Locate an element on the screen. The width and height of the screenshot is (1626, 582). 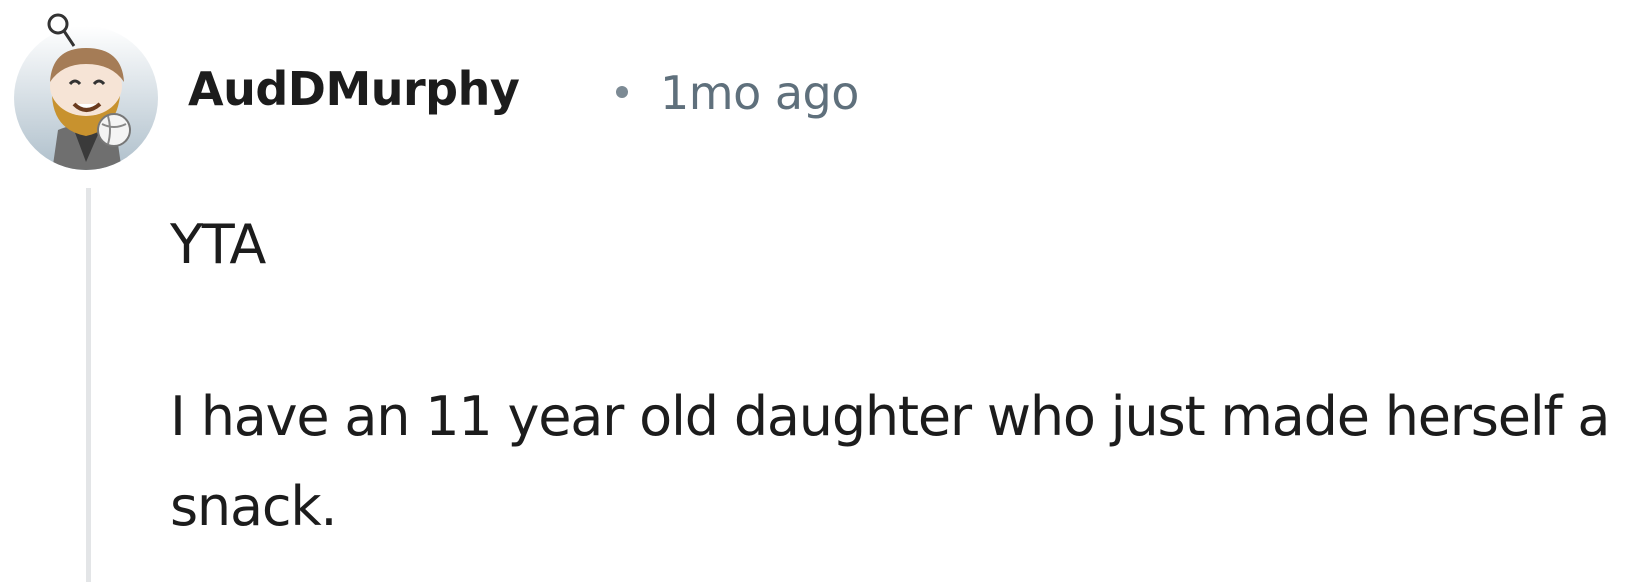
separator-dot is located at coordinates (622, 92).